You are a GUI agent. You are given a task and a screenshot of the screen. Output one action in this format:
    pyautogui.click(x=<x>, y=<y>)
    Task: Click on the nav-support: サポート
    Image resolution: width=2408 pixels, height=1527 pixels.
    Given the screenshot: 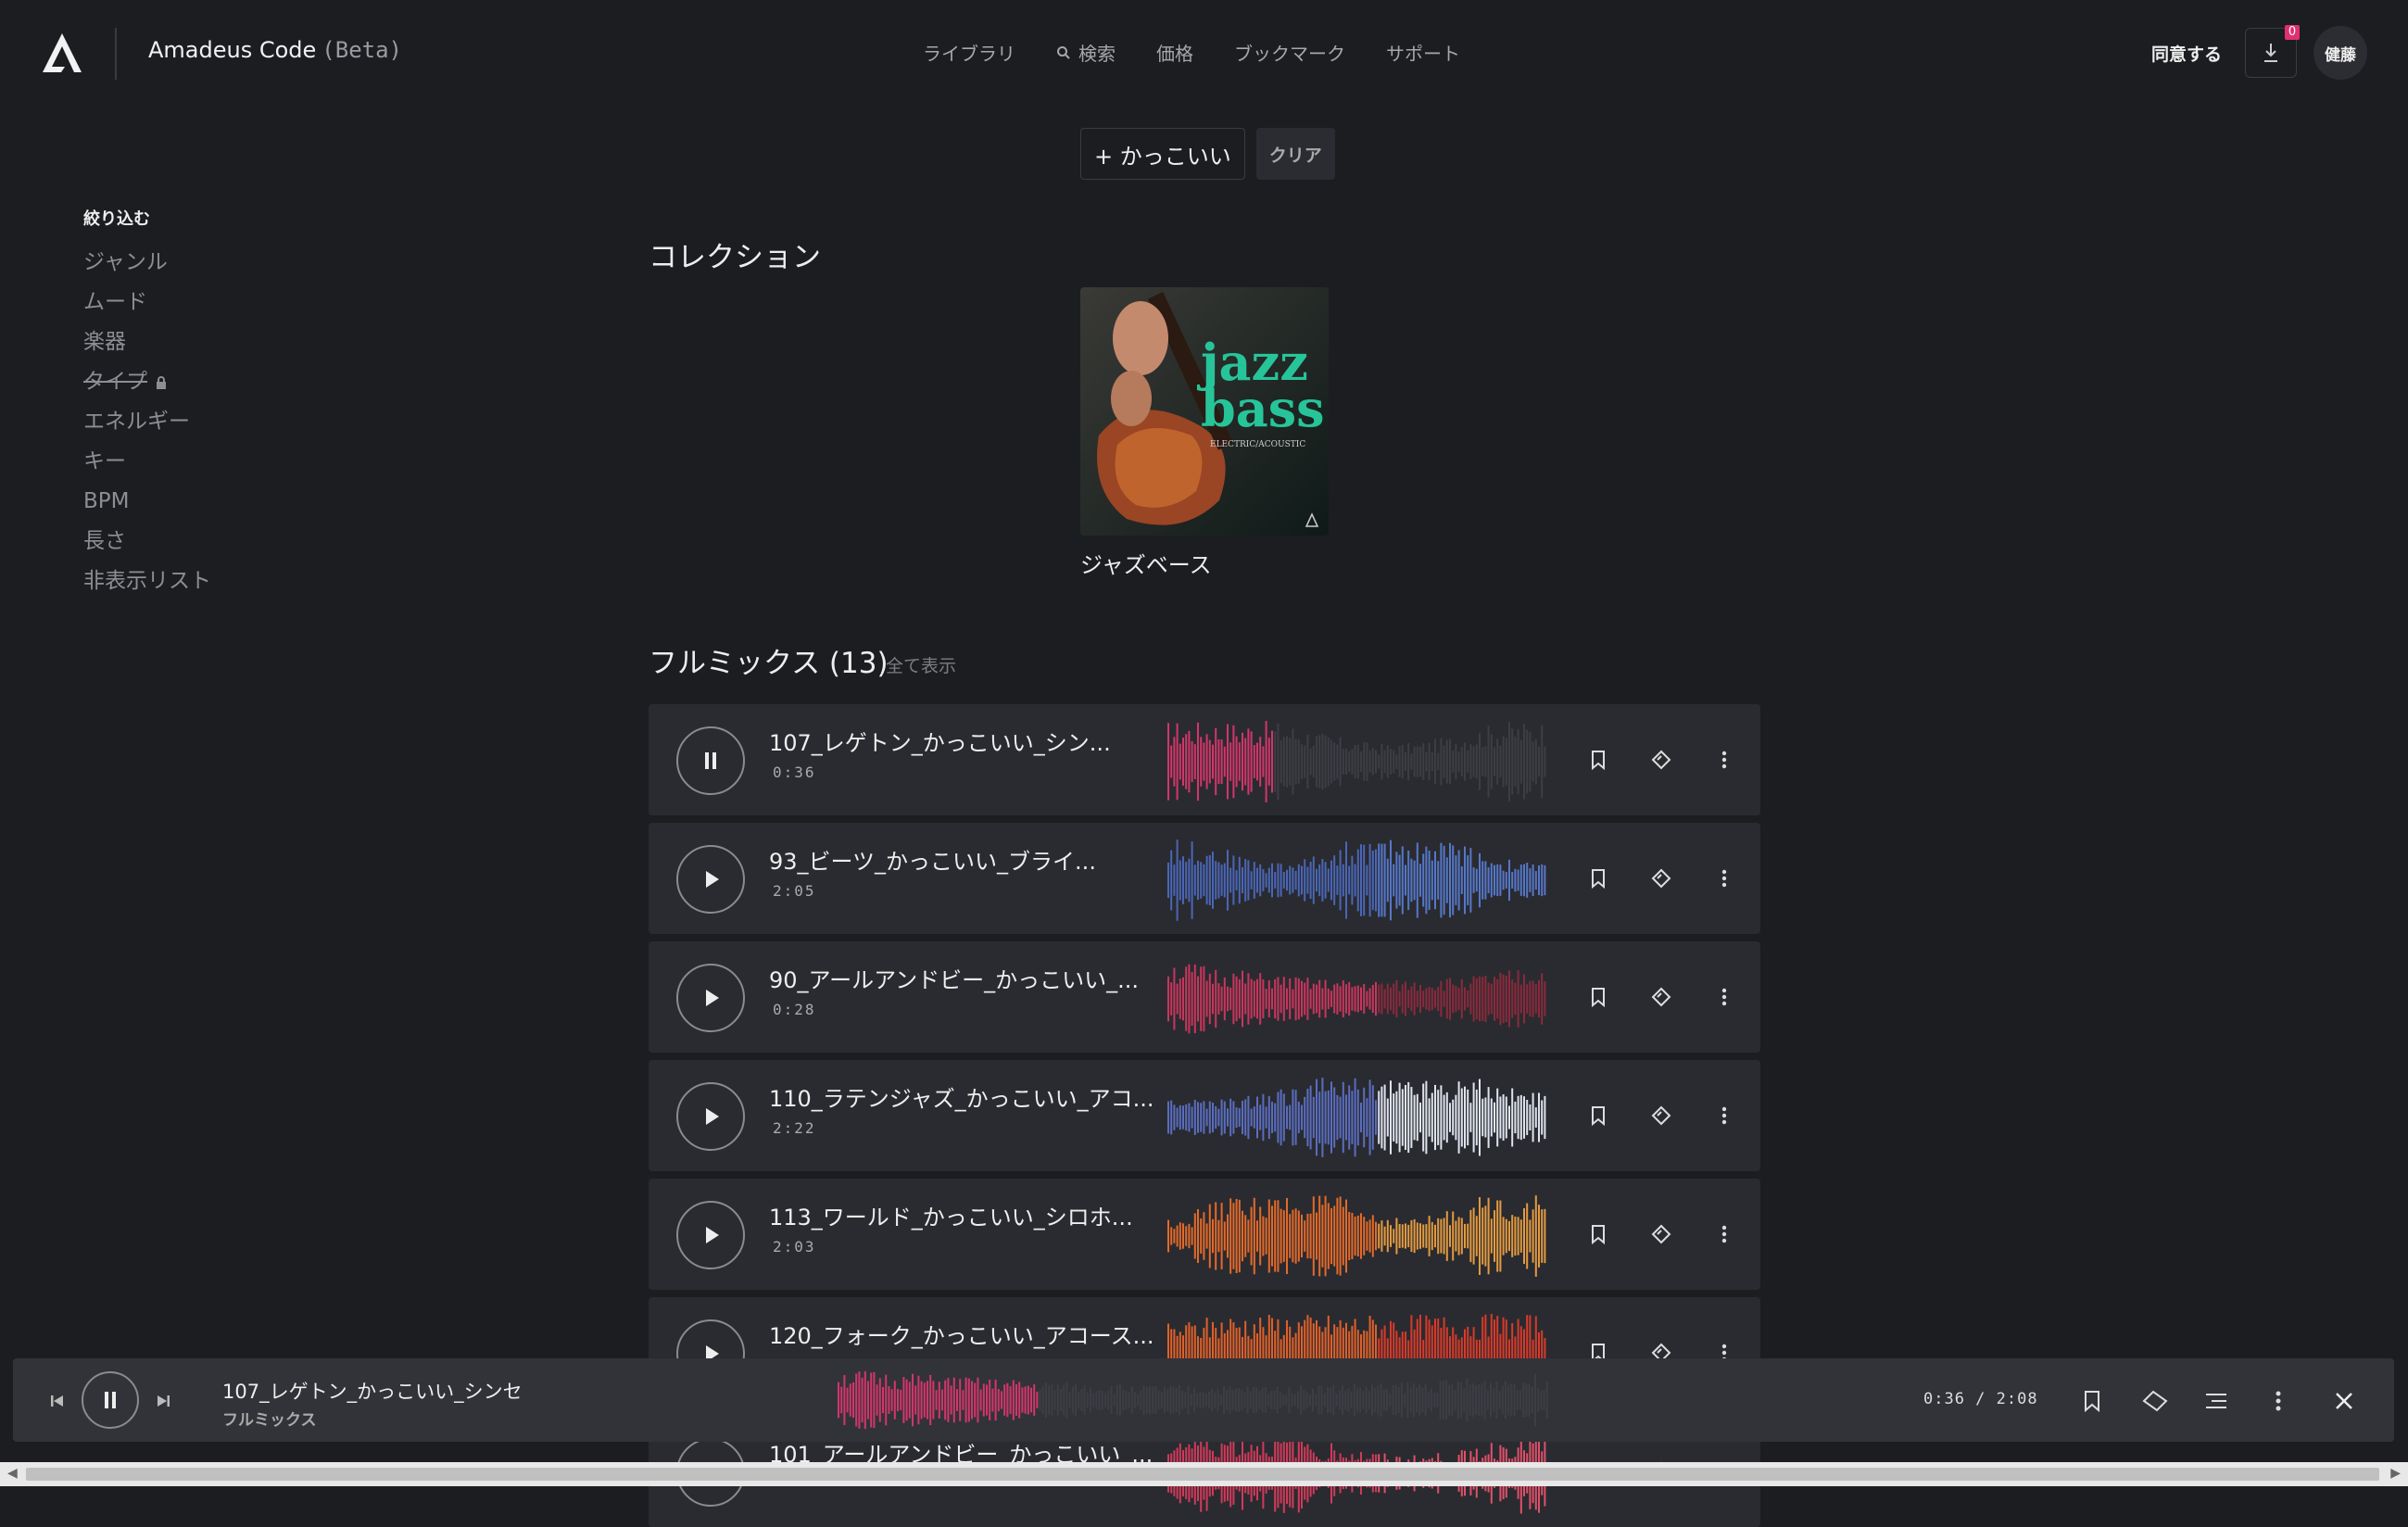 What is the action you would take?
    pyautogui.click(x=1423, y=52)
    